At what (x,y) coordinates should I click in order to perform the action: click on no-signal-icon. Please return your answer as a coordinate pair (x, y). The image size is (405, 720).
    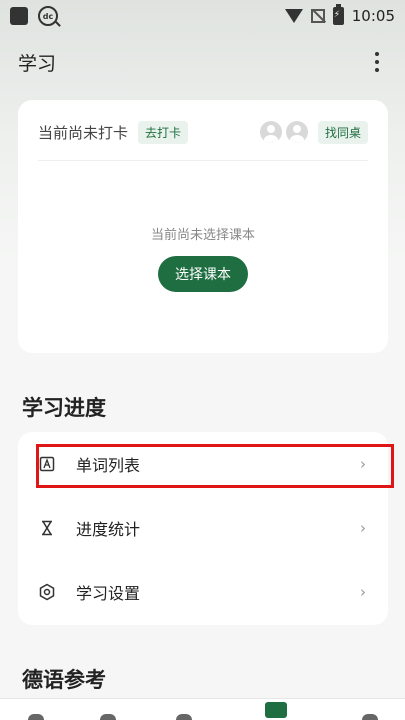
    Looking at the image, I should click on (317, 16).